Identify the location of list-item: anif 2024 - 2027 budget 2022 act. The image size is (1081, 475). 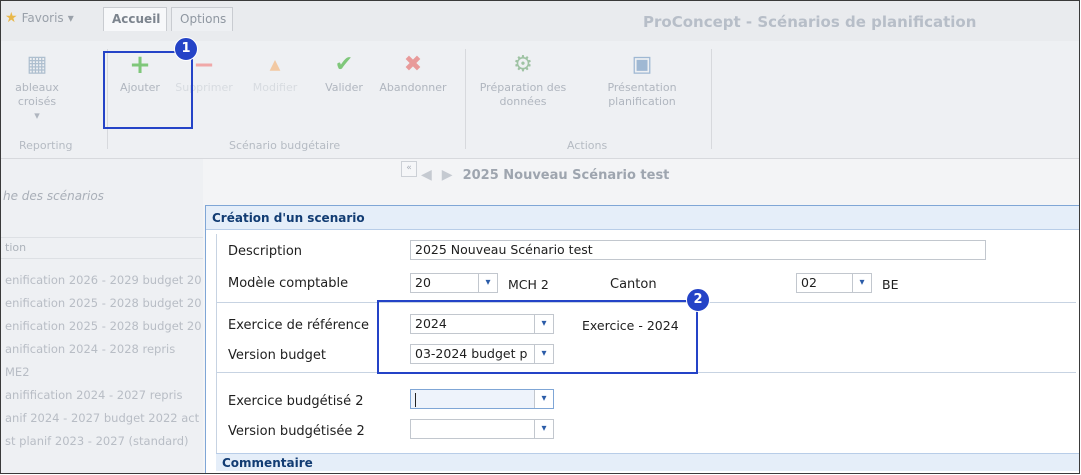
(102, 418).